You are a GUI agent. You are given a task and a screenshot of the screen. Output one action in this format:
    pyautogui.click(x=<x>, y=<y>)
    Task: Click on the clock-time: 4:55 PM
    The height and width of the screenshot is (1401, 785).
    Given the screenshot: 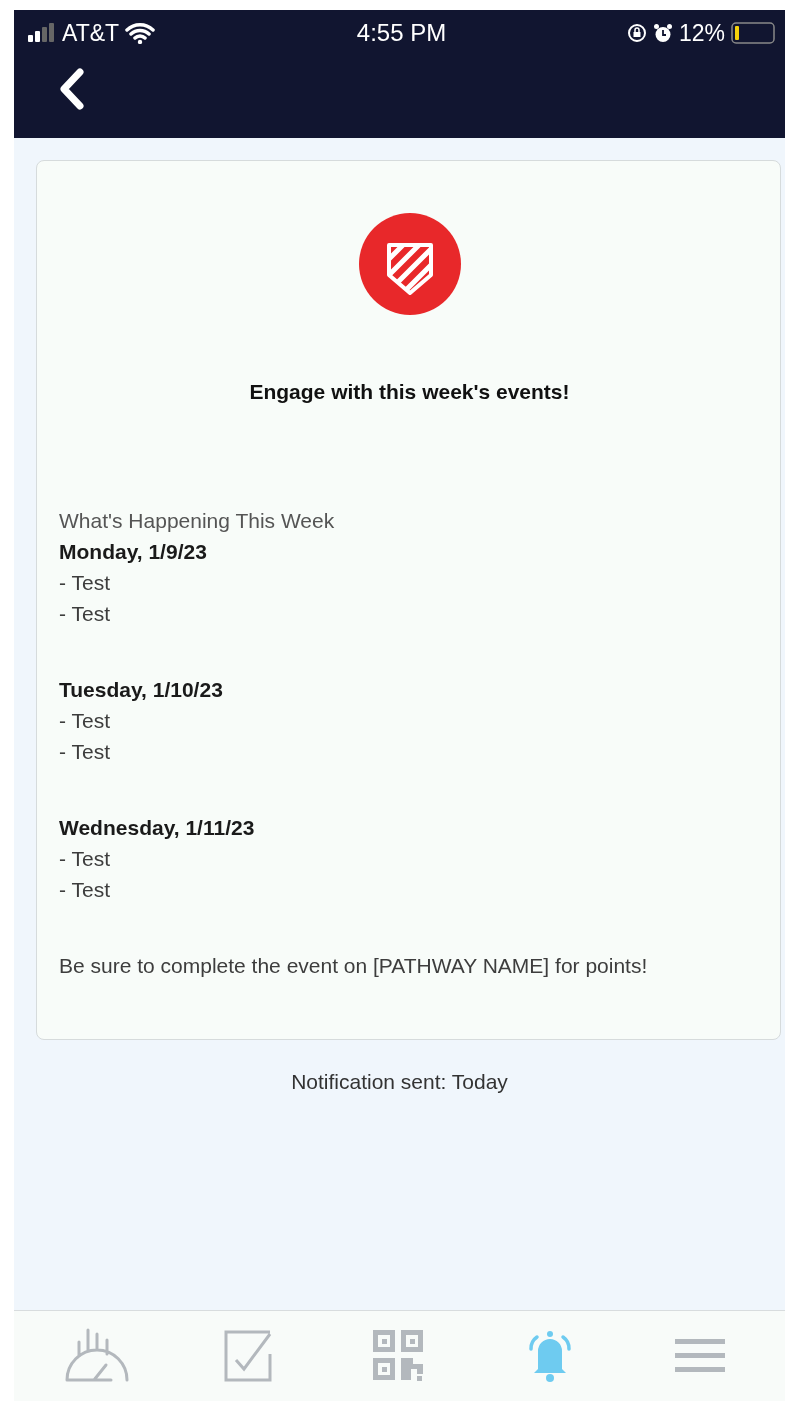 What is the action you would take?
    pyautogui.click(x=401, y=33)
    